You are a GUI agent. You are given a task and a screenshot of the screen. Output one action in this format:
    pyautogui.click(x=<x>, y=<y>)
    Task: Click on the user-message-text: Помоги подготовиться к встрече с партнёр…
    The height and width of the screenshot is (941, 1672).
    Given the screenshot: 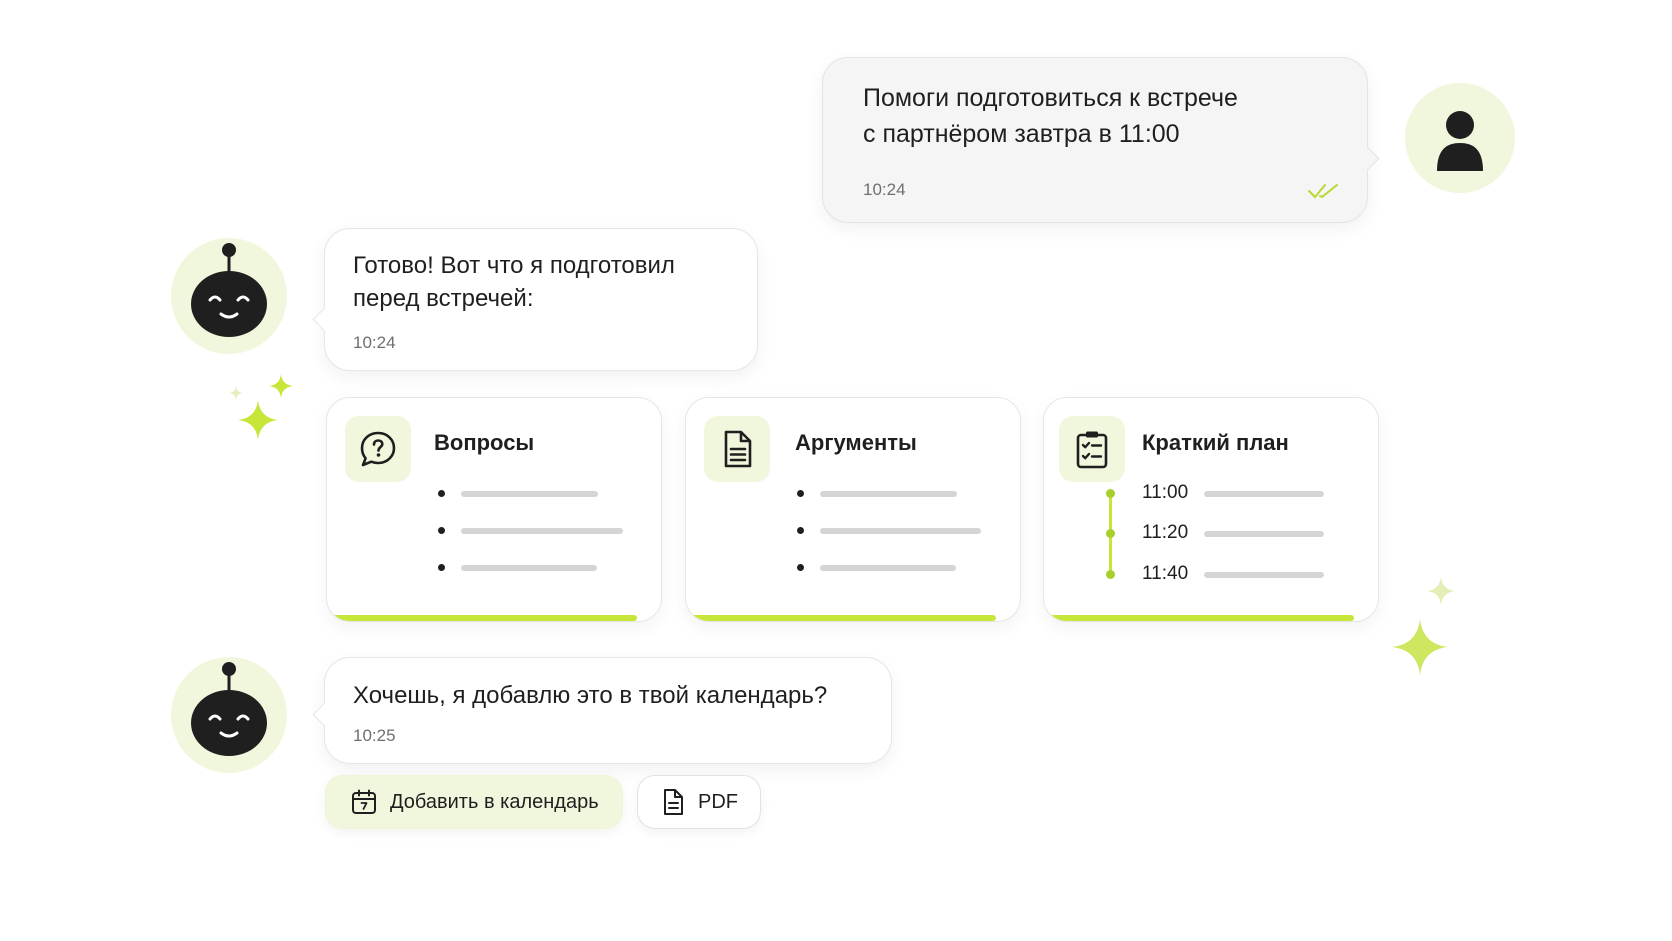 What is the action you would take?
    pyautogui.click(x=1050, y=116)
    